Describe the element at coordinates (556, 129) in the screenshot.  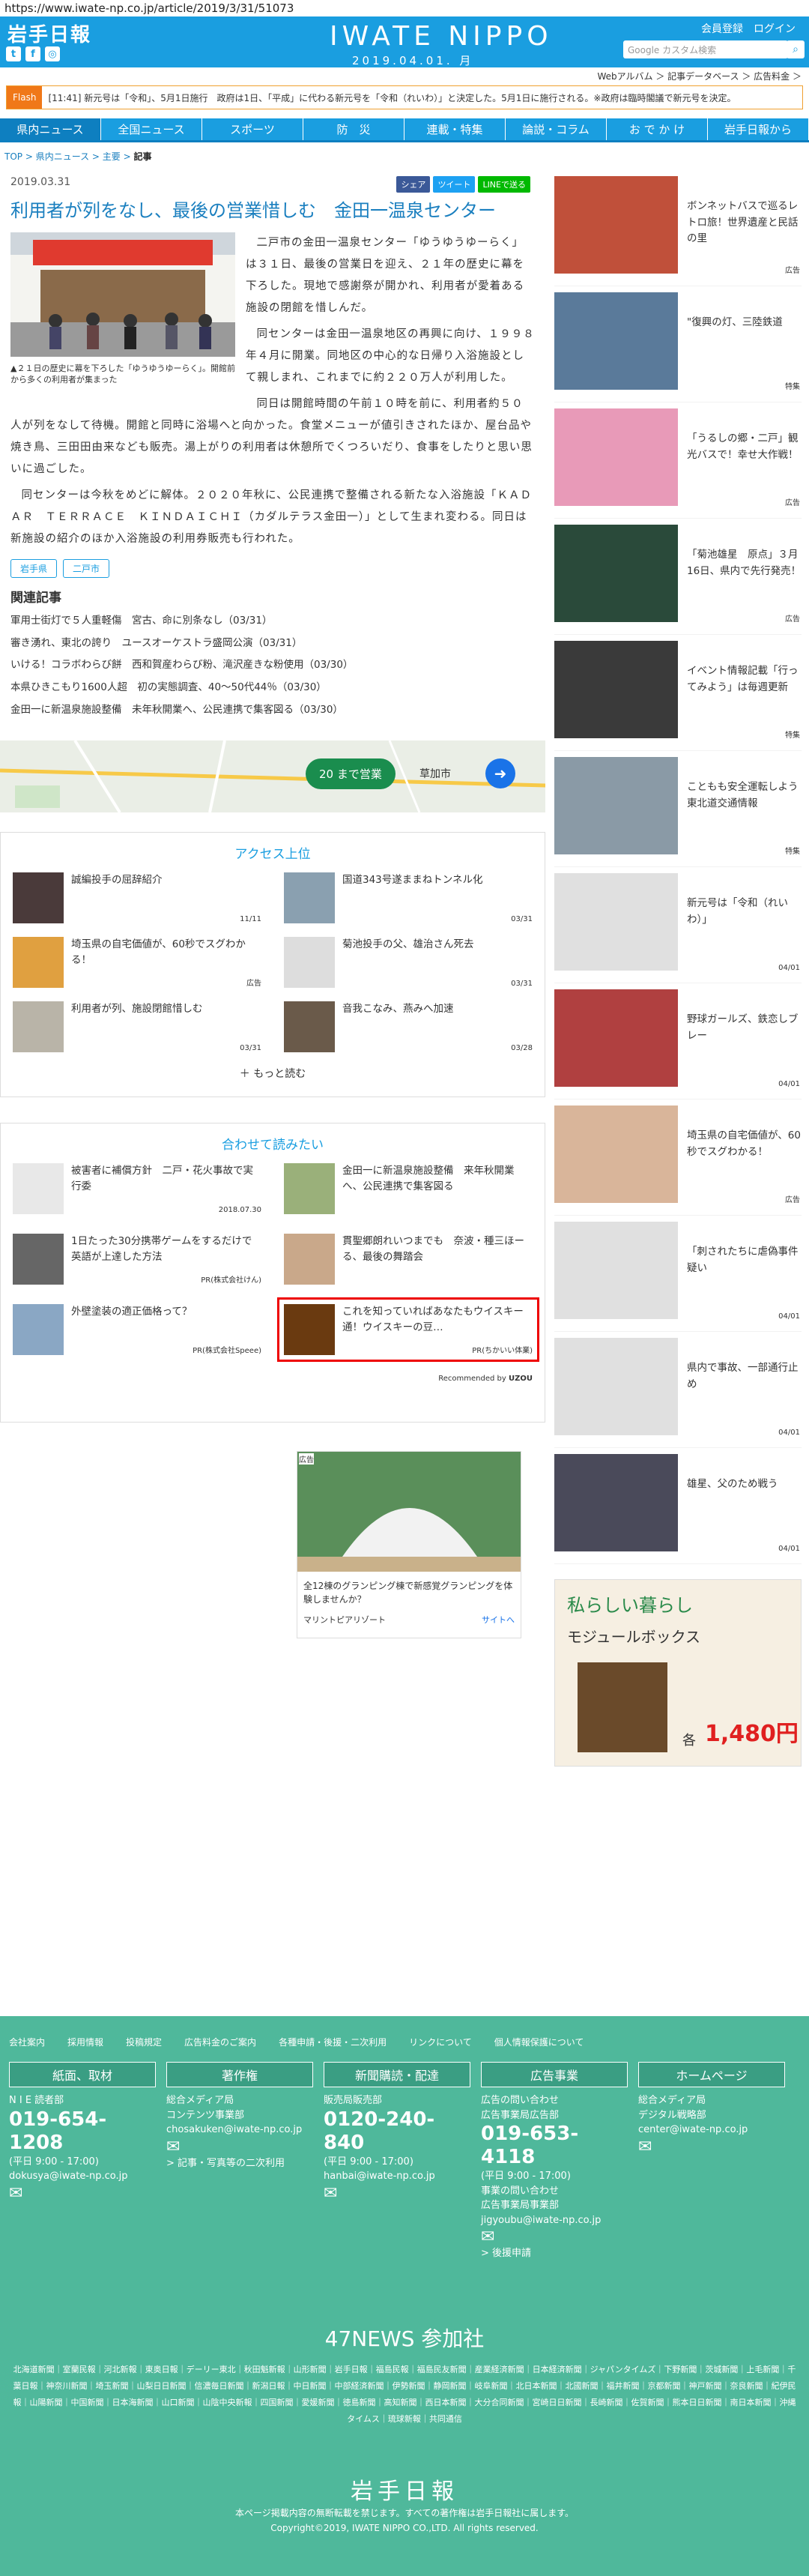
I see `nav-item: 論説・コラム` at that location.